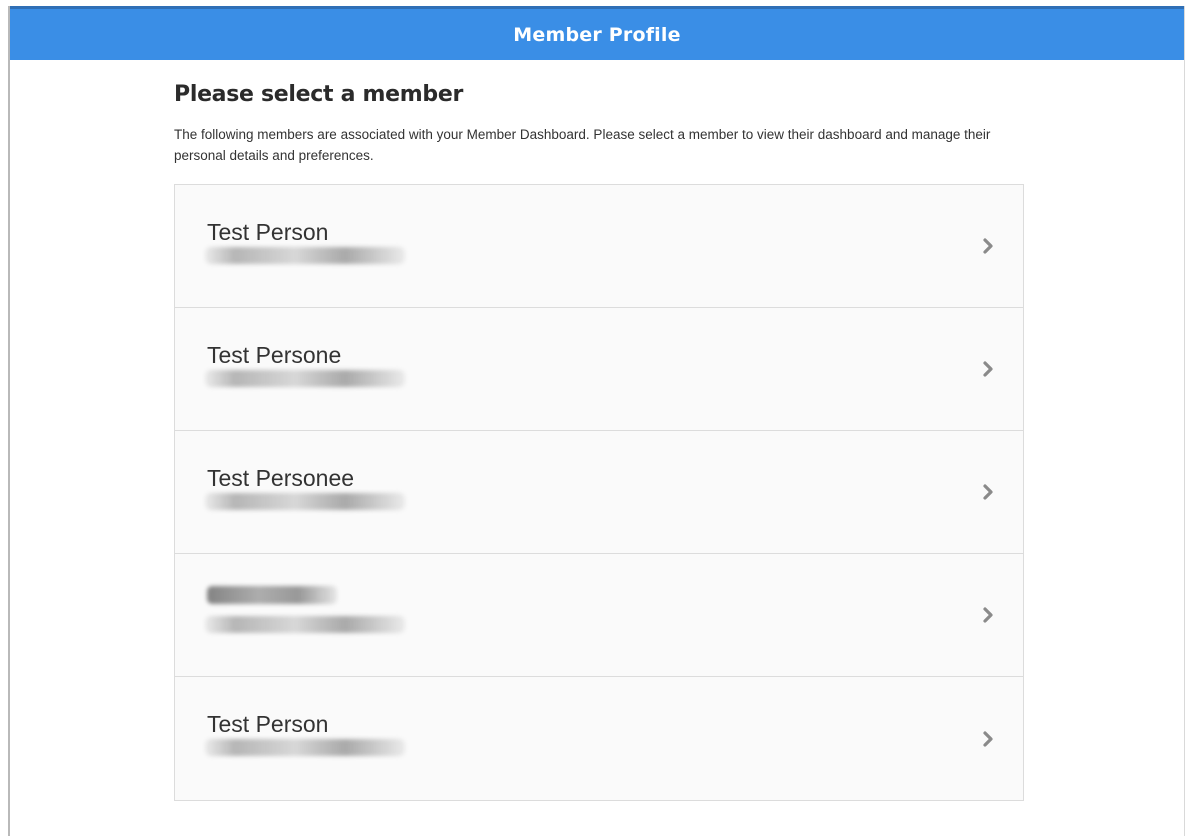 The width and height of the screenshot is (1187, 836). Describe the element at coordinates (281, 478) in the screenshot. I see `member-name: Test Personee` at that location.